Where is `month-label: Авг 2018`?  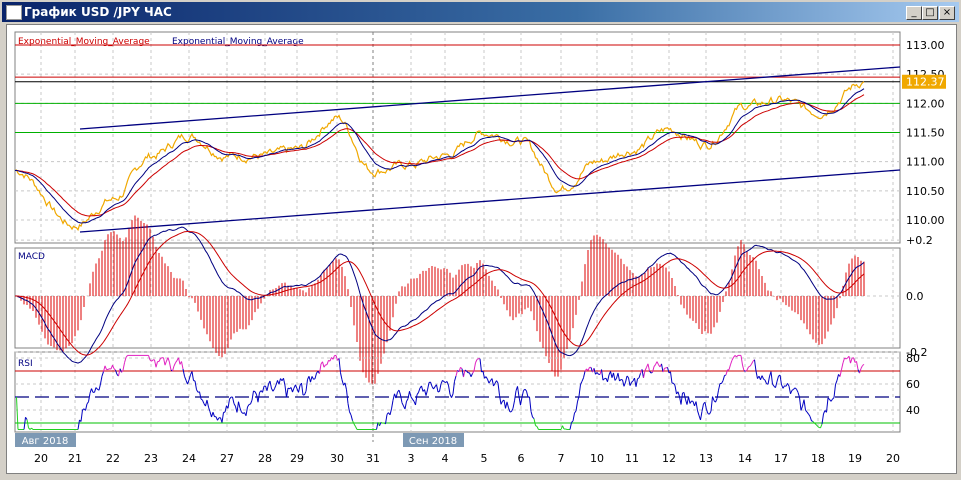 month-label: Авг 2018 is located at coordinates (45, 441).